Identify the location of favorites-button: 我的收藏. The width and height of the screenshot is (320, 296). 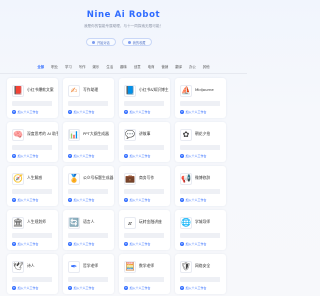
(136, 42).